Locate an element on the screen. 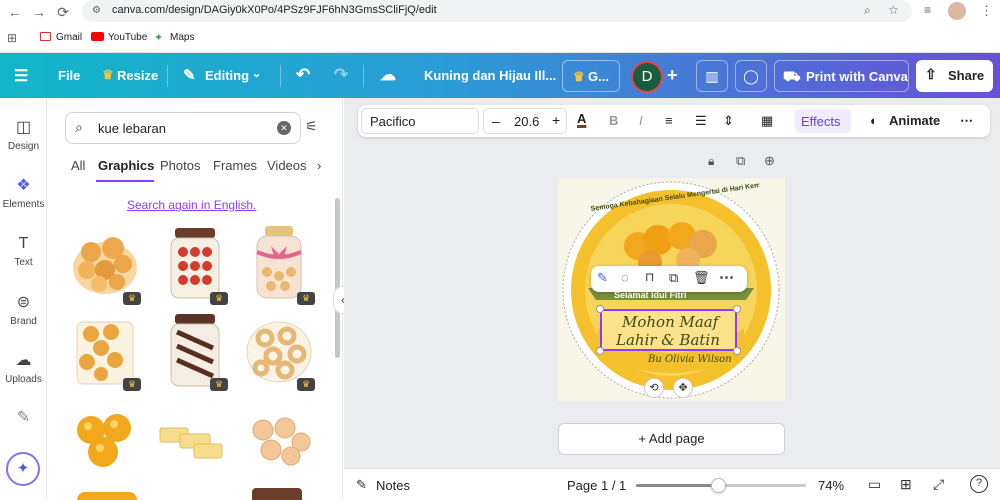 The image size is (1000, 500). bookmark-maps: Maps is located at coordinates (182, 37).